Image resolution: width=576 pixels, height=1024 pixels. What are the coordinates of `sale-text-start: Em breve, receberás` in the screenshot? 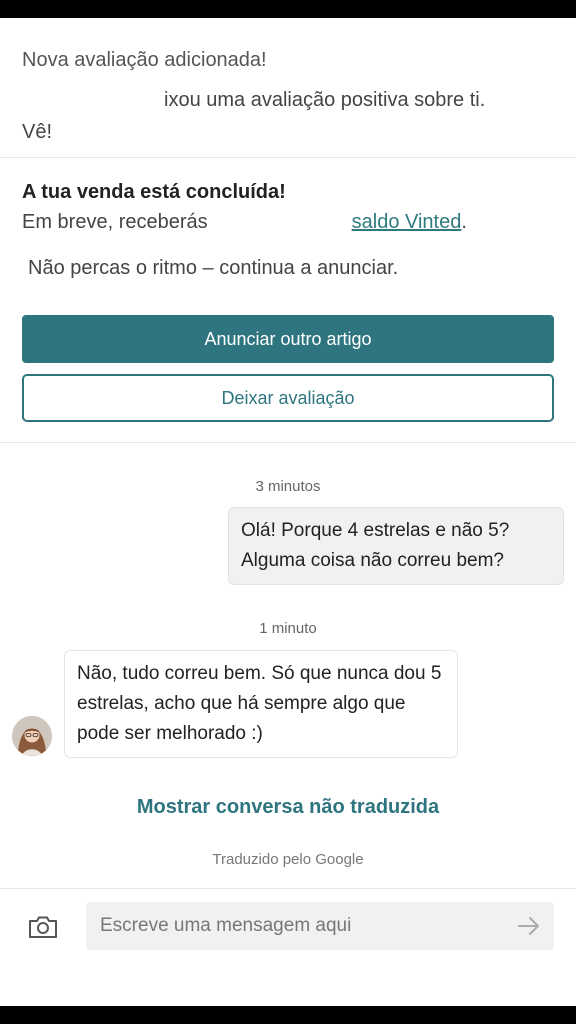 It's located at (115, 222).